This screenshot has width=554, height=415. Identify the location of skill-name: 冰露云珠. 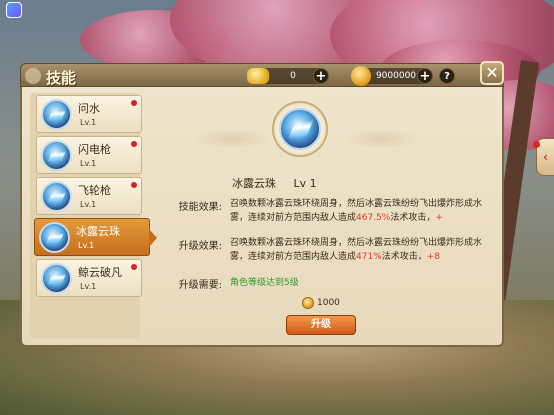
(98, 231).